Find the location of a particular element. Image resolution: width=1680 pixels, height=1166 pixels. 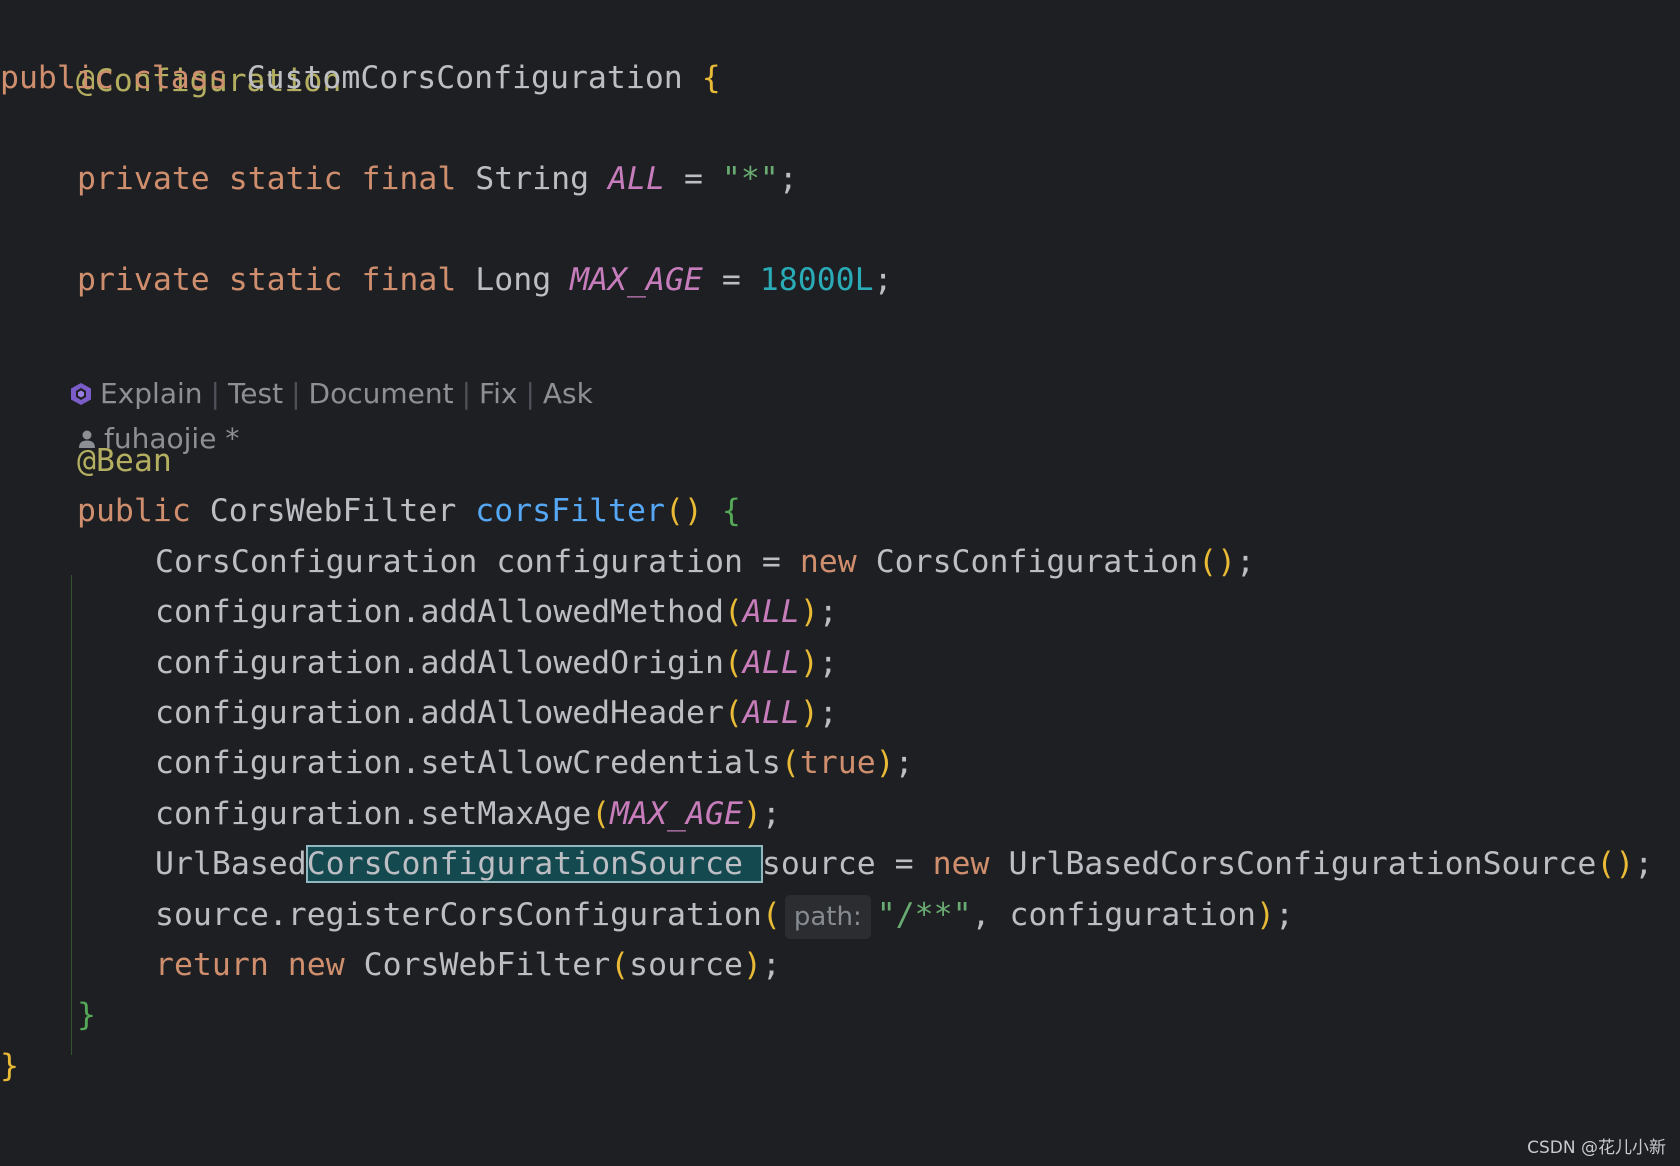

argument-configuration: configuration is located at coordinates (1133, 915).